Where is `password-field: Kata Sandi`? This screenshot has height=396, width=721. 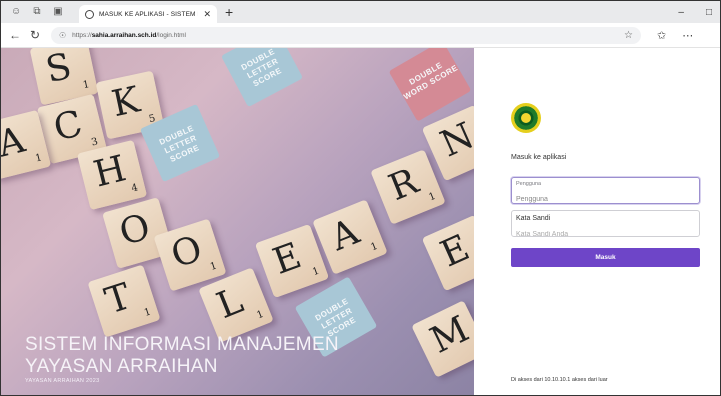
password-field: Kata Sandi is located at coordinates (605, 224).